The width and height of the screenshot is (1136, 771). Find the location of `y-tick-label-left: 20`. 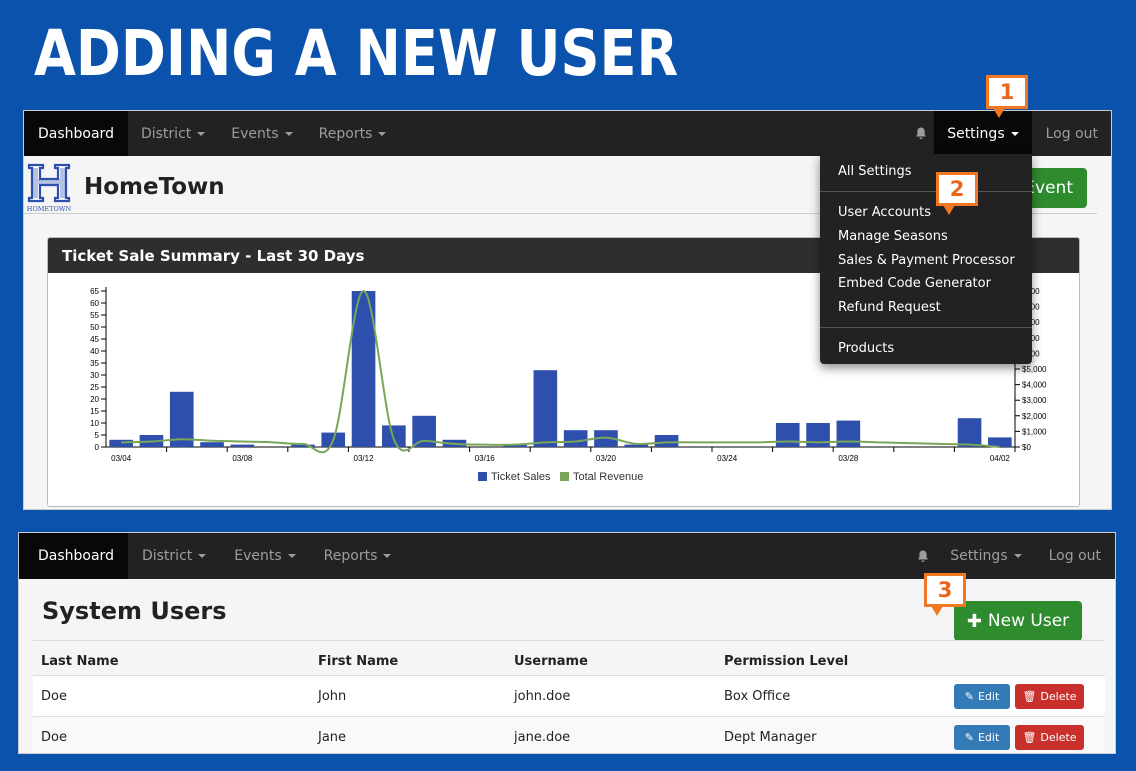

y-tick-label-left: 20 is located at coordinates (94, 399).